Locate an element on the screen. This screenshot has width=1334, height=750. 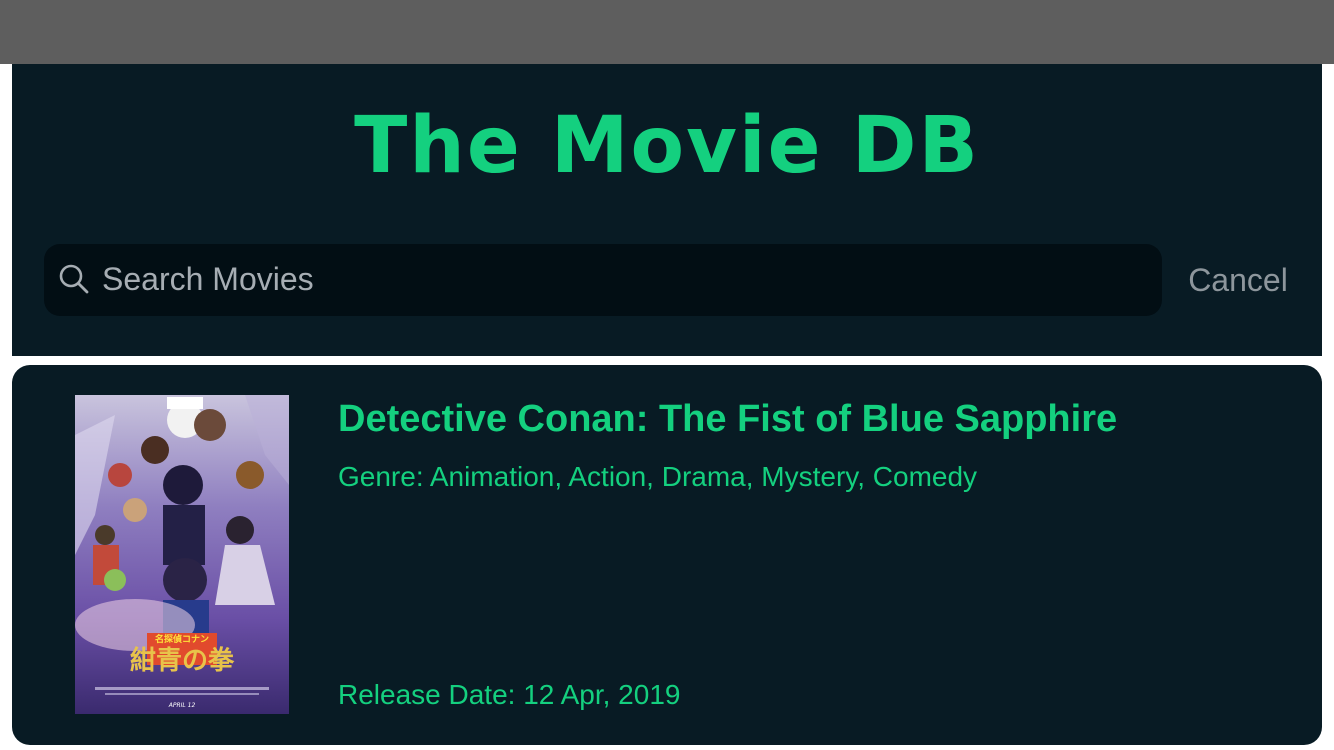
movie-release-date: Release Date: 12 Apr, 2019 is located at coordinates (509, 694).